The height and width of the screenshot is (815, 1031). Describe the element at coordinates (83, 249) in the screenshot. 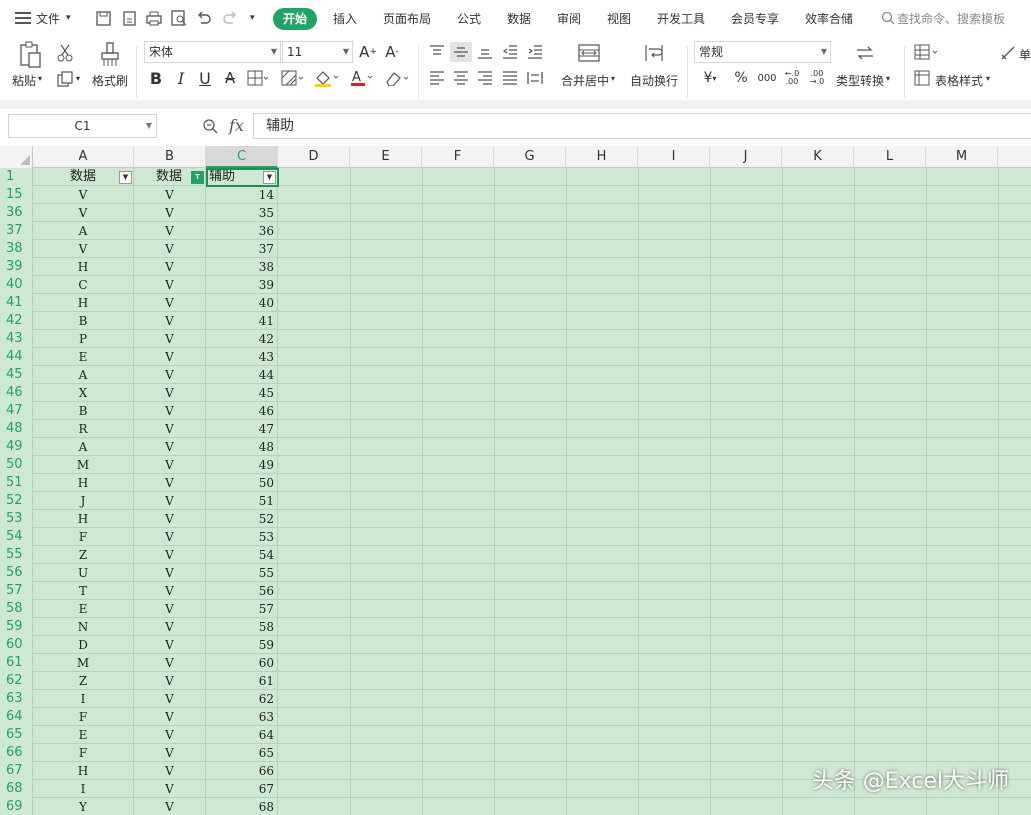

I see `cell-a: V` at that location.